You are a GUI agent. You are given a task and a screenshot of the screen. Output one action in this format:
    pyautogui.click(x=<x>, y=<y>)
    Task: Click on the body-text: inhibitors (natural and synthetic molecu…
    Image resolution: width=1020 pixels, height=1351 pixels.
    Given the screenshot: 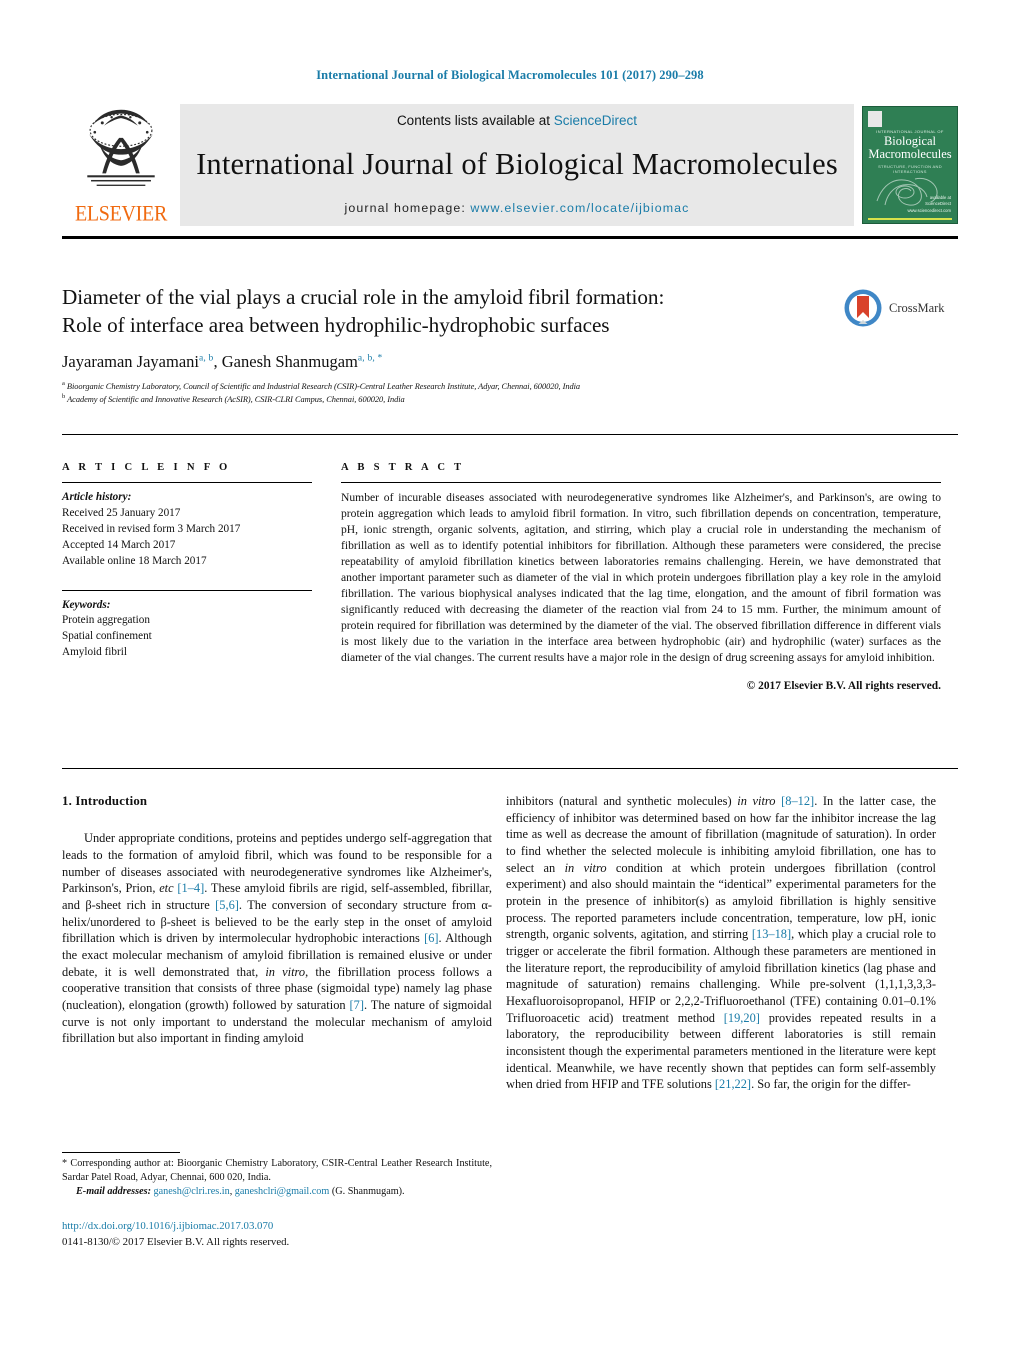 What is the action you would take?
    pyautogui.click(x=622, y=801)
    